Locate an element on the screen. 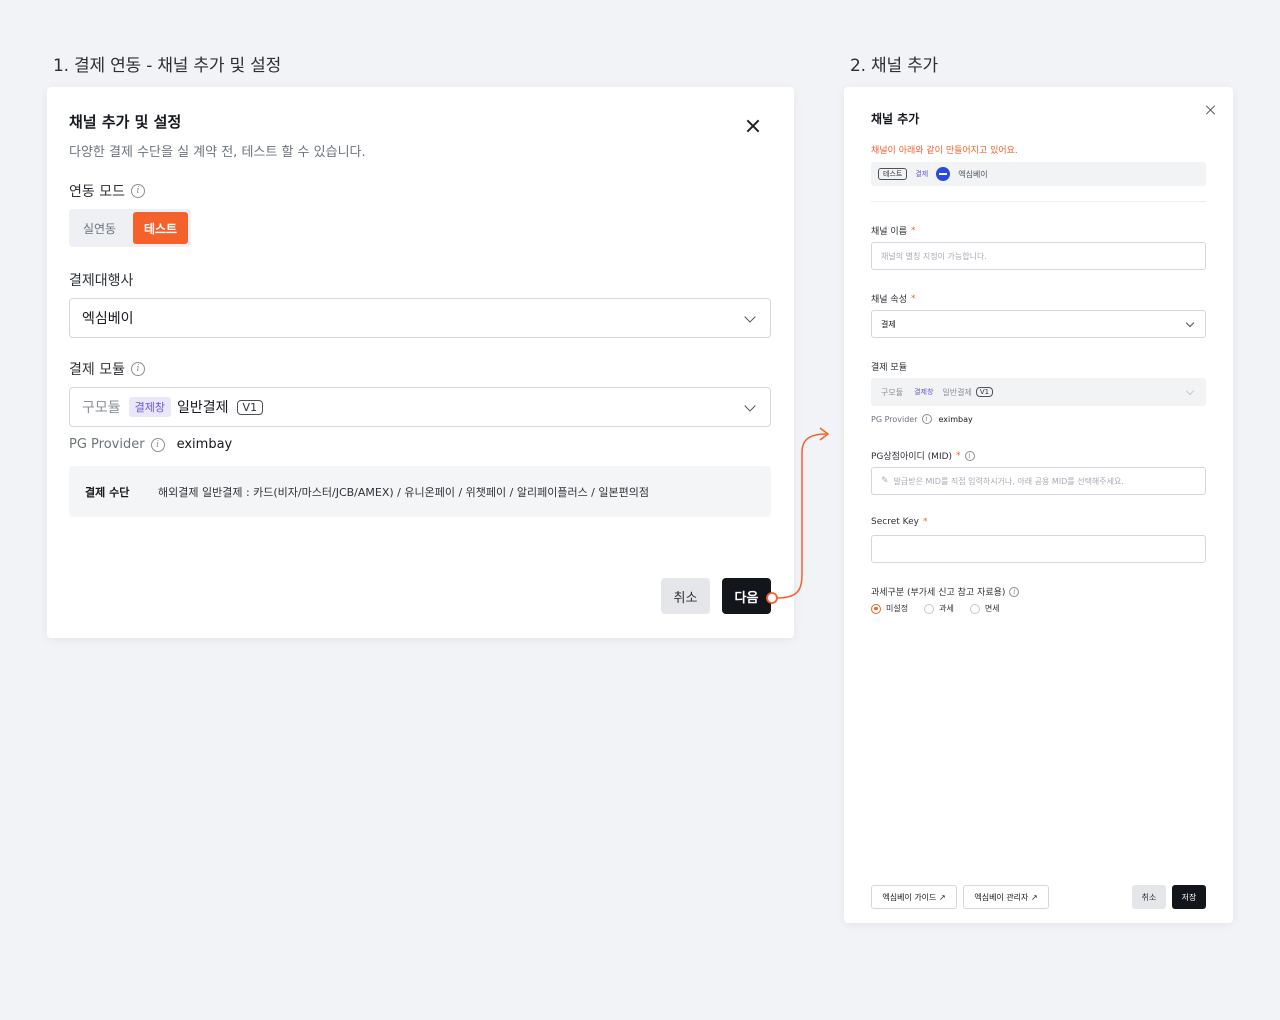 The width and height of the screenshot is (1280, 1020). dialog-subtitle: 다양한 결제 수단을 실 계약 전, 테스트 할 수 있습니다. is located at coordinates (217, 152).